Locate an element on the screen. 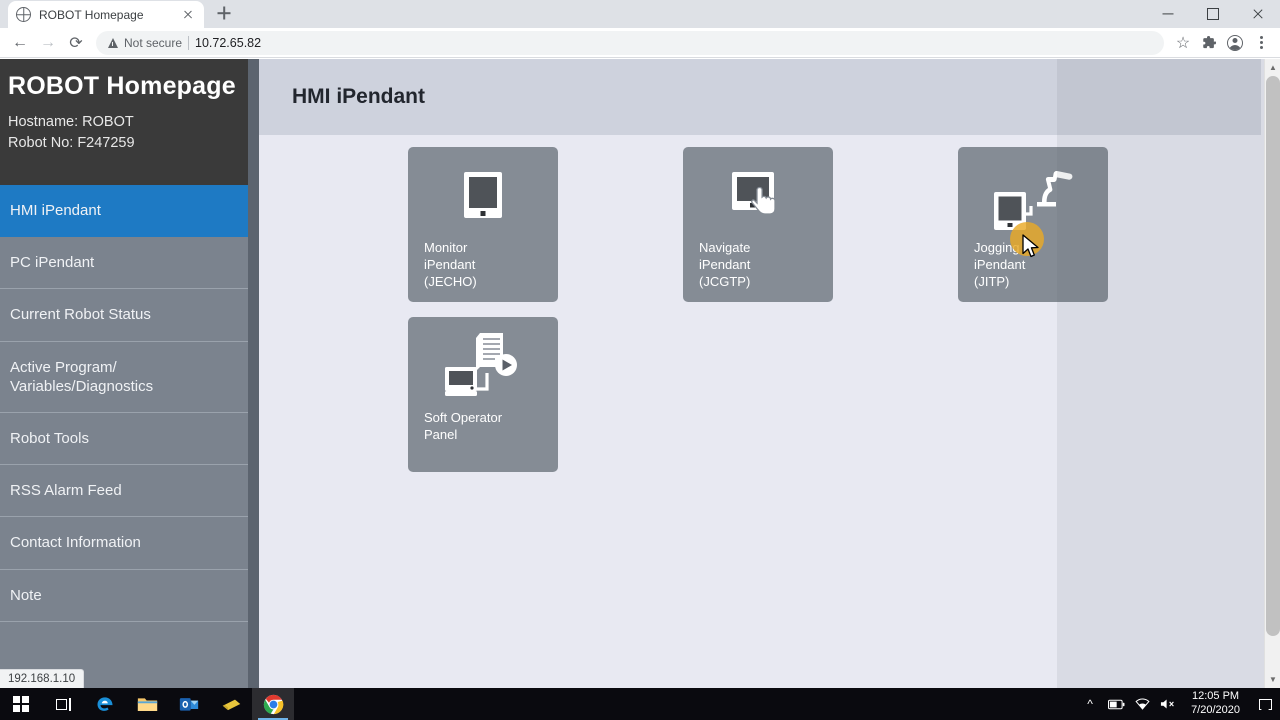 The width and height of the screenshot is (1280, 720). system-tray: ^ 12:05 PM 7/20/2020 is located at coordinates (1178, 704).